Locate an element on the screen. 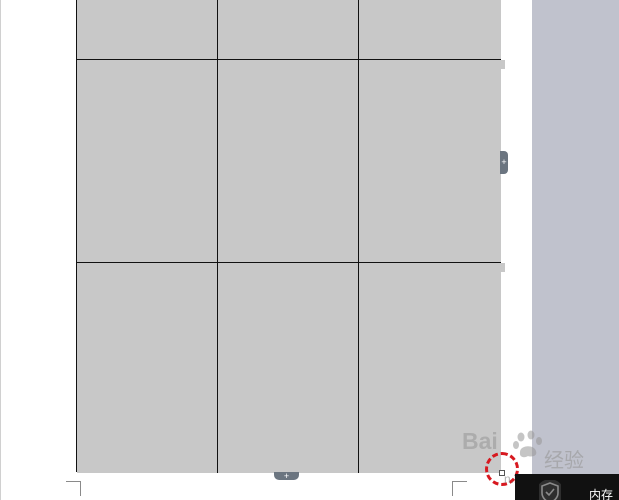  watermark-brand: Bai is located at coordinates (480, 441).